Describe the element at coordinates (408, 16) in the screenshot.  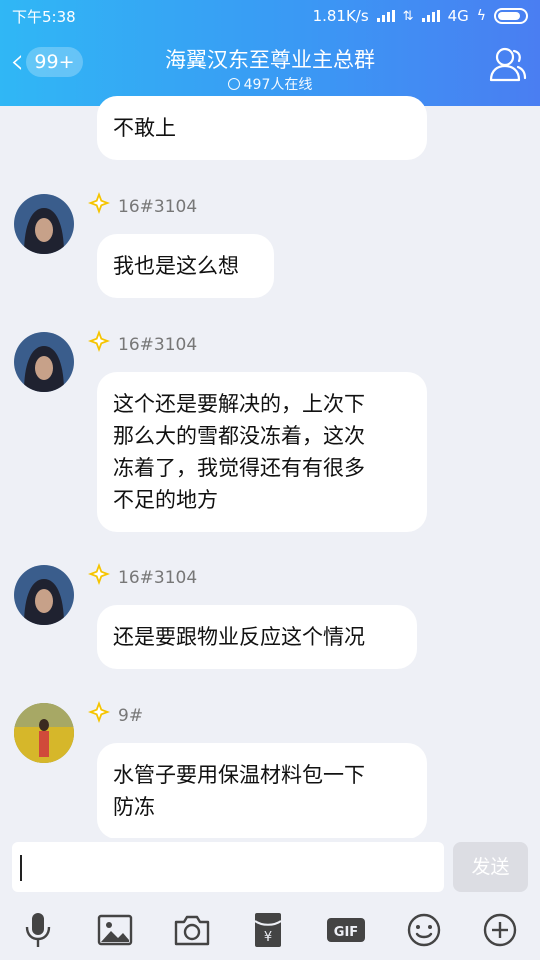
I see `data-arrows-icon: ⇅` at that location.